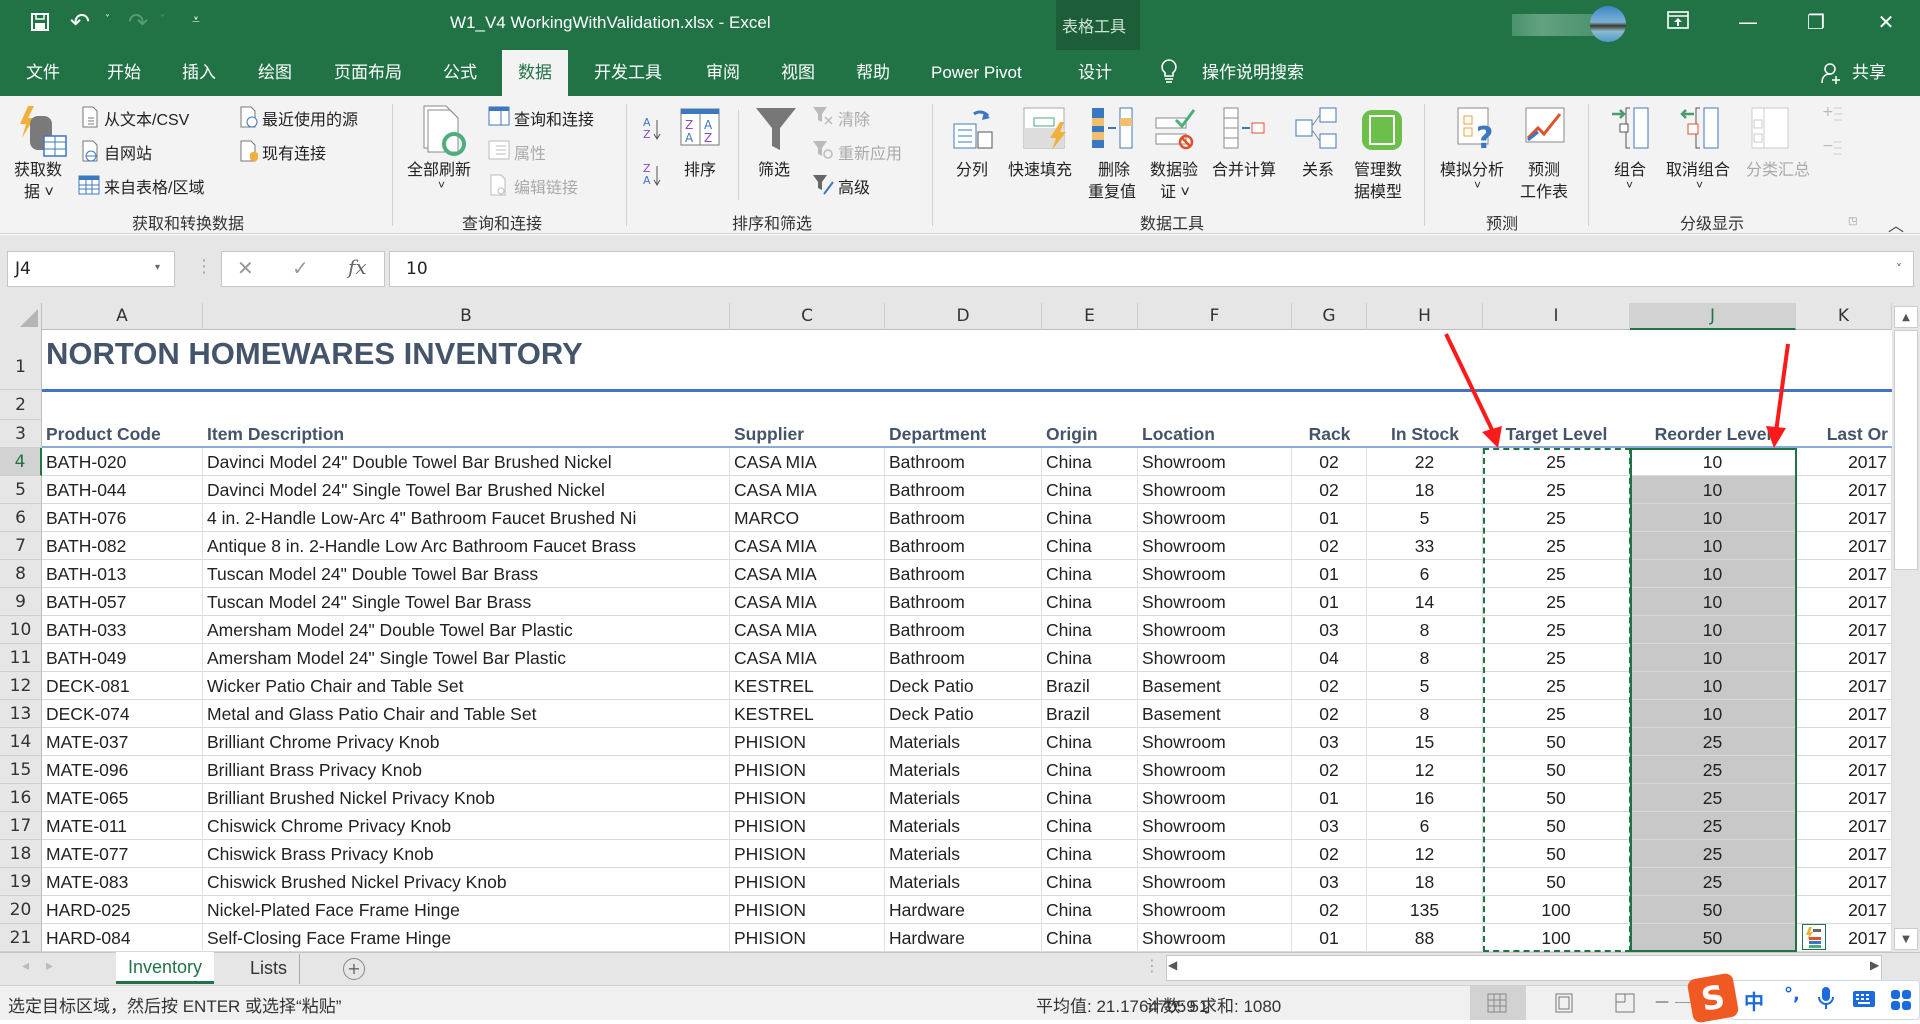 This screenshot has height=1024, width=1920. What do you see at coordinates (1090, 434) in the screenshot?
I see `column-title: Origin` at bounding box center [1090, 434].